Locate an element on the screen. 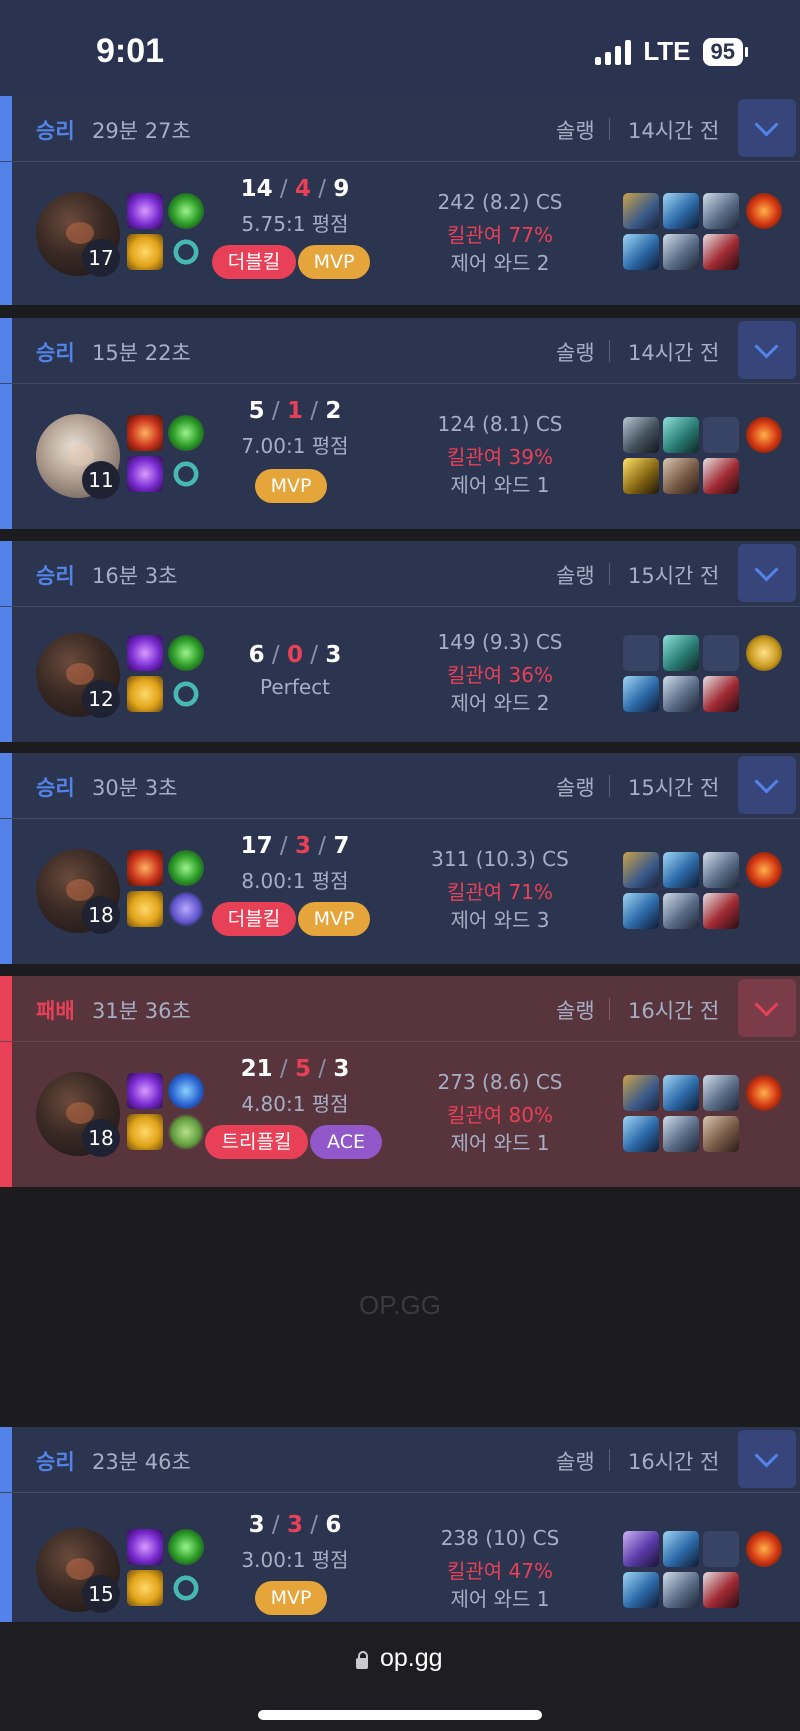 This screenshot has width=800, height=1731. champion-level: 17 is located at coordinates (101, 258).